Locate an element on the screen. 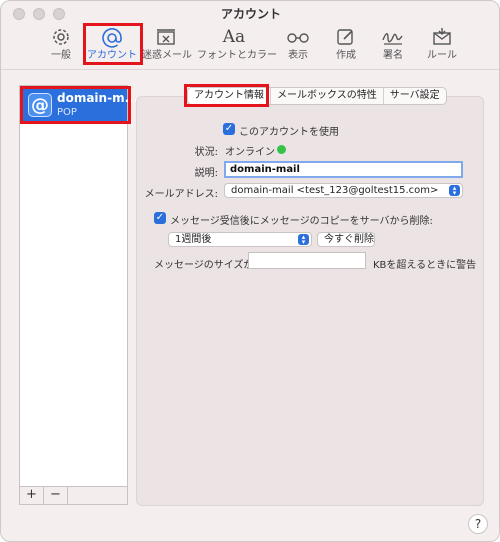 Image resolution: width=500 pixels, height=542 pixels. remove-copy-label: メッセージ受信後にメッセージのコピーをサーバから削除: is located at coordinates (301, 221).